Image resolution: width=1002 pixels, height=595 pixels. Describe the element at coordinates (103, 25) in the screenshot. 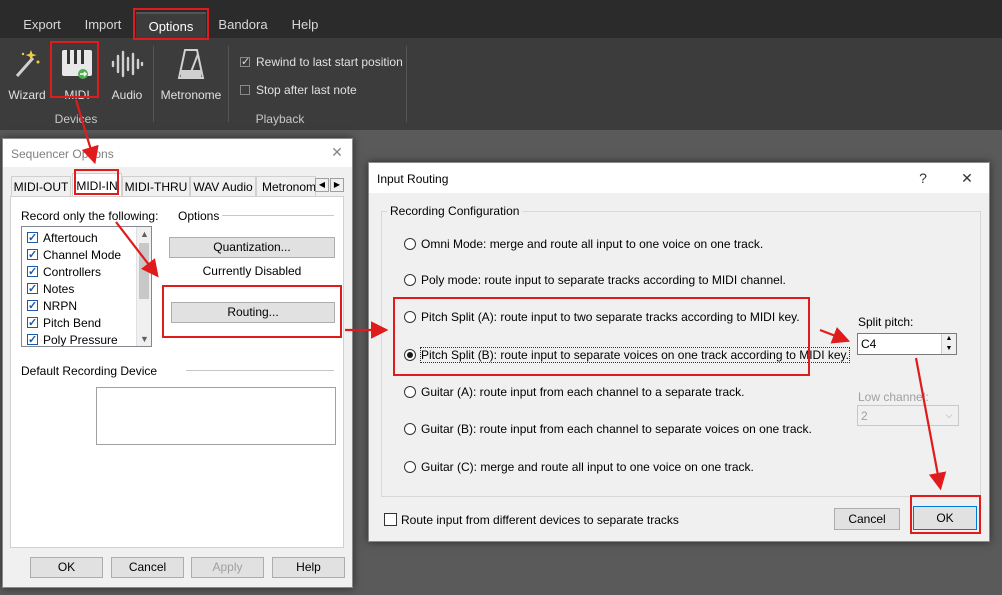

I see `menu-import: Import` at that location.